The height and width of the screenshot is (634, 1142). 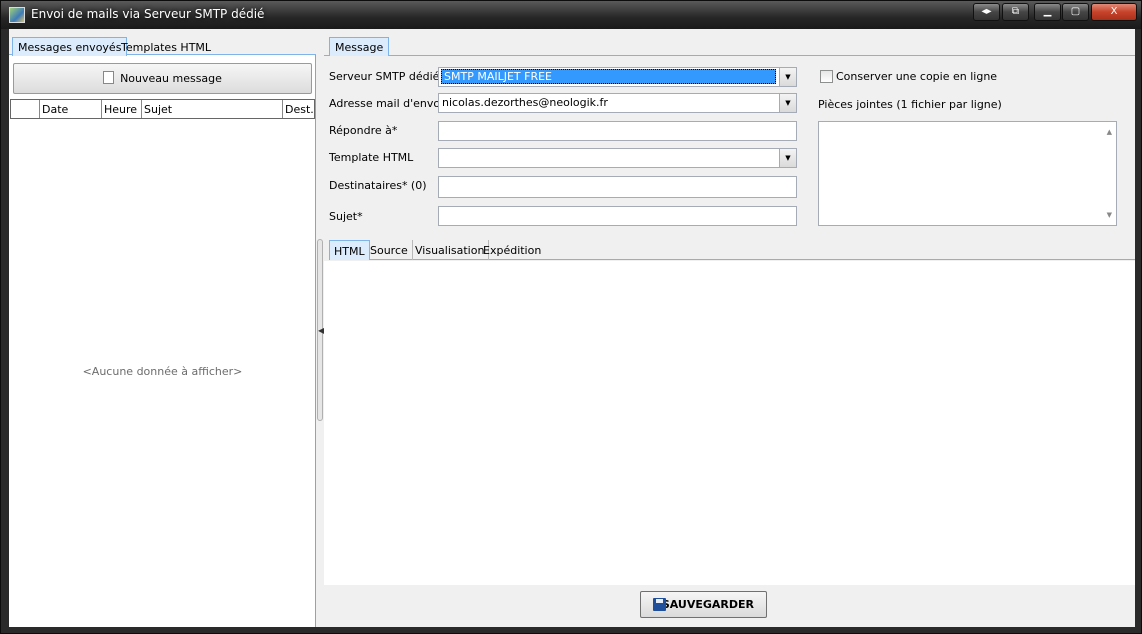 What do you see at coordinates (359, 46) in the screenshot?
I see `tab-message: Message` at bounding box center [359, 46].